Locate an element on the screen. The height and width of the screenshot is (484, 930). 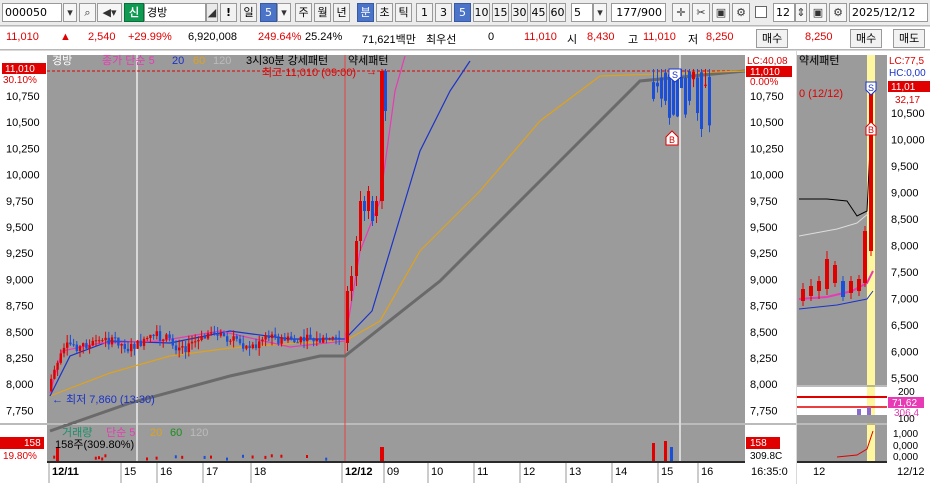
time-label: 17 is located at coordinates (212, 472).